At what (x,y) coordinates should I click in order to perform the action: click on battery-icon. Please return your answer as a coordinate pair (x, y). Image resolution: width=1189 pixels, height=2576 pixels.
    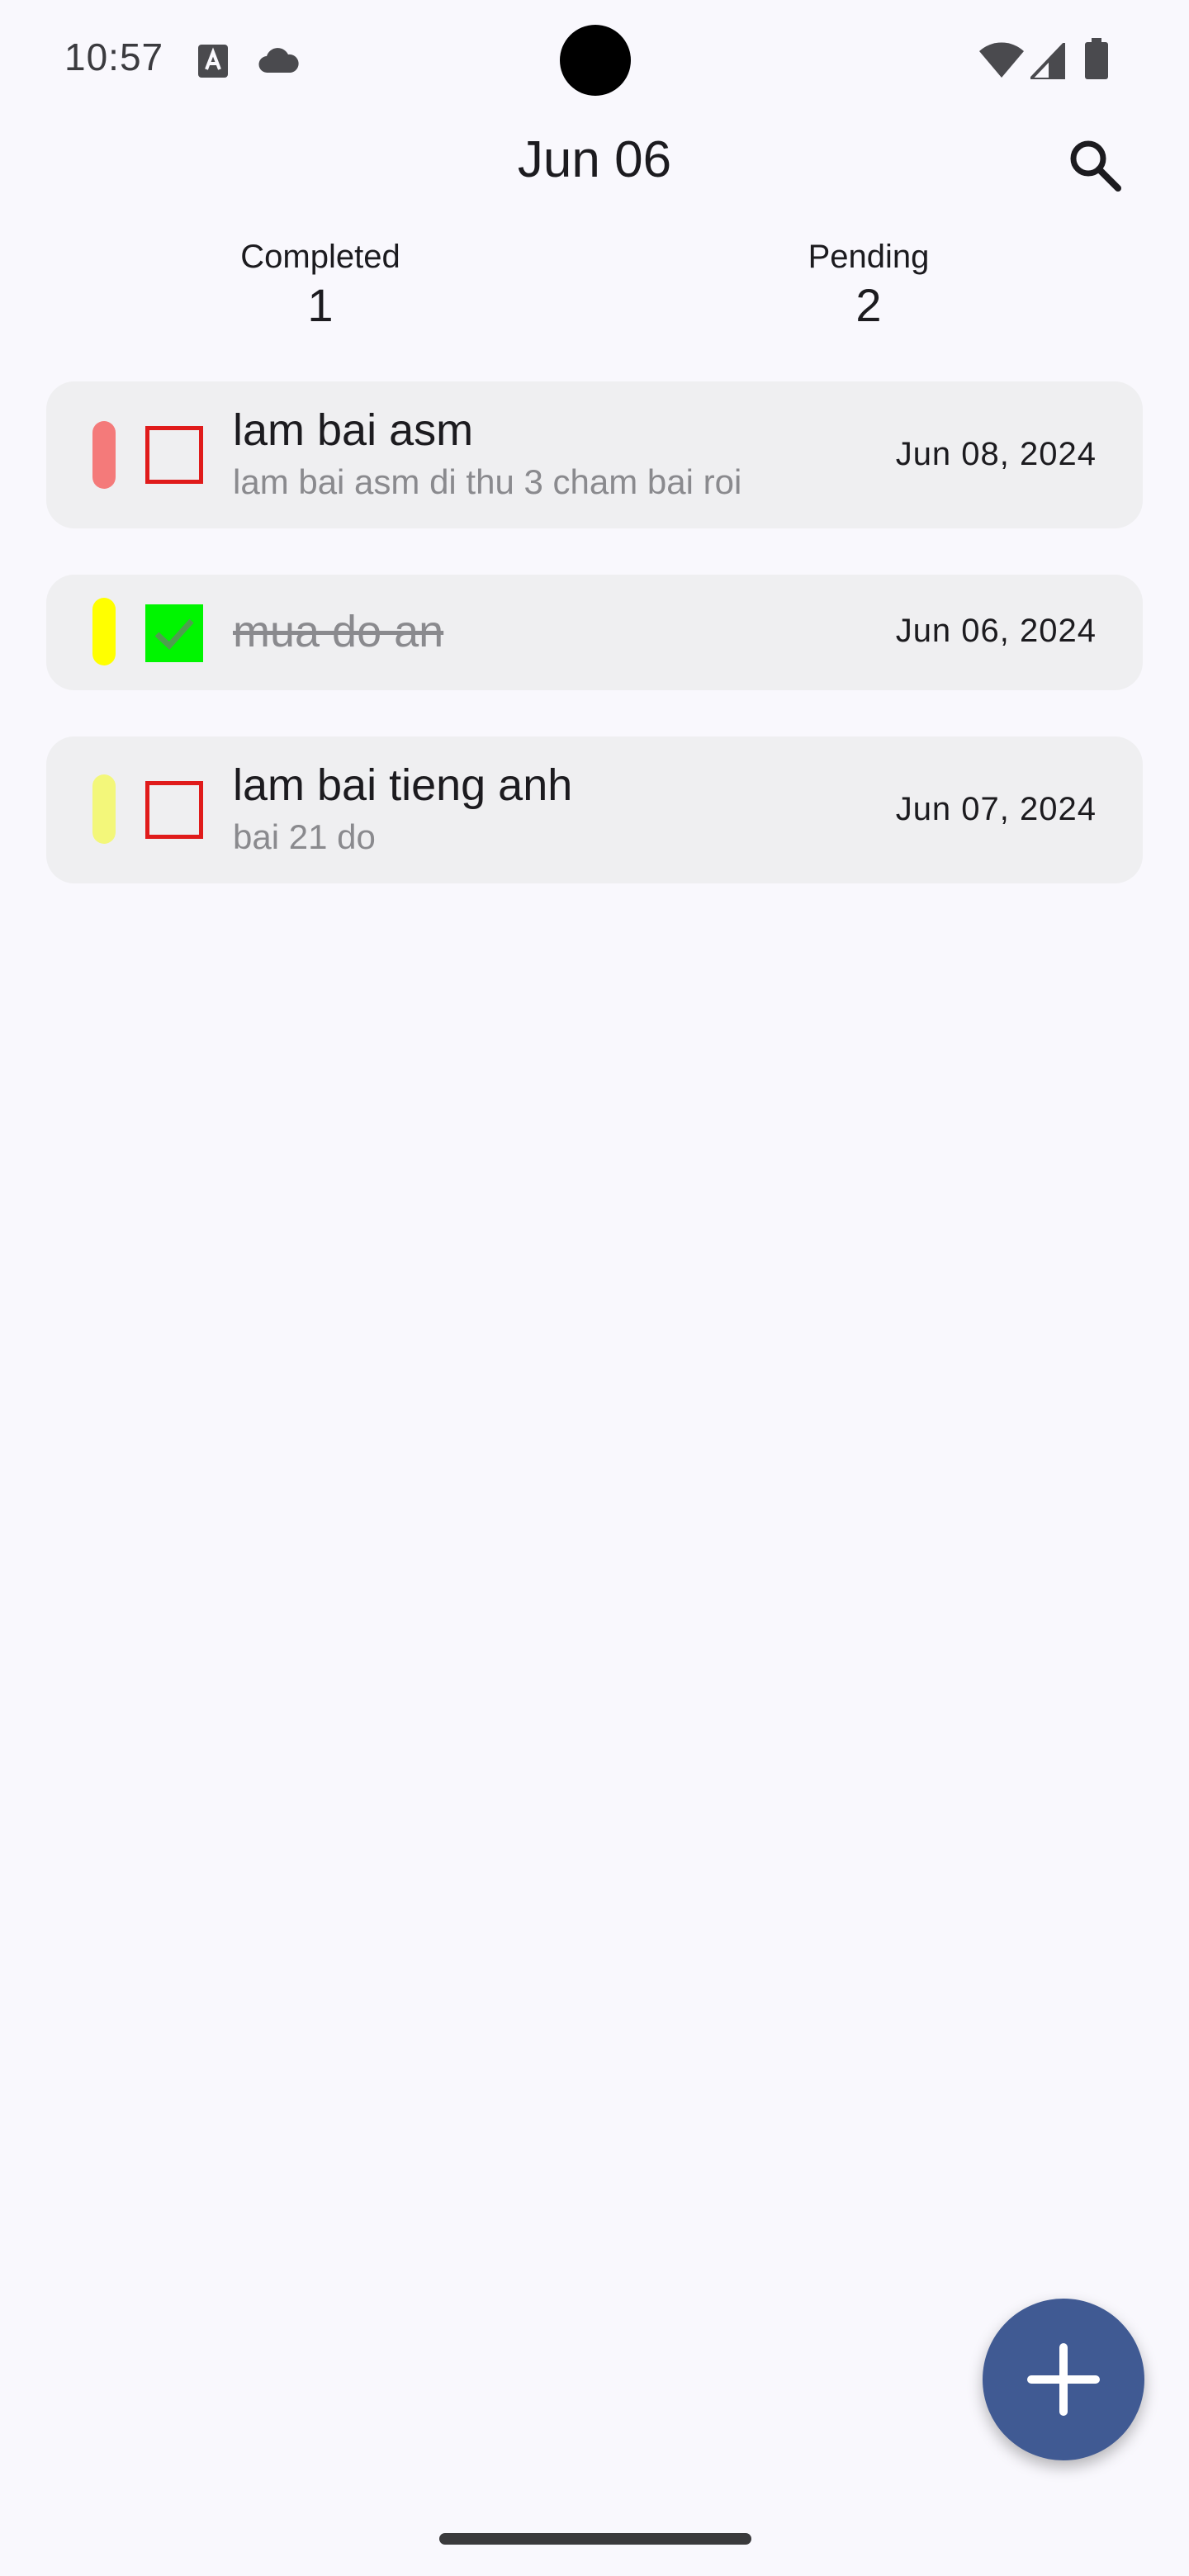
    Looking at the image, I should click on (1096, 60).